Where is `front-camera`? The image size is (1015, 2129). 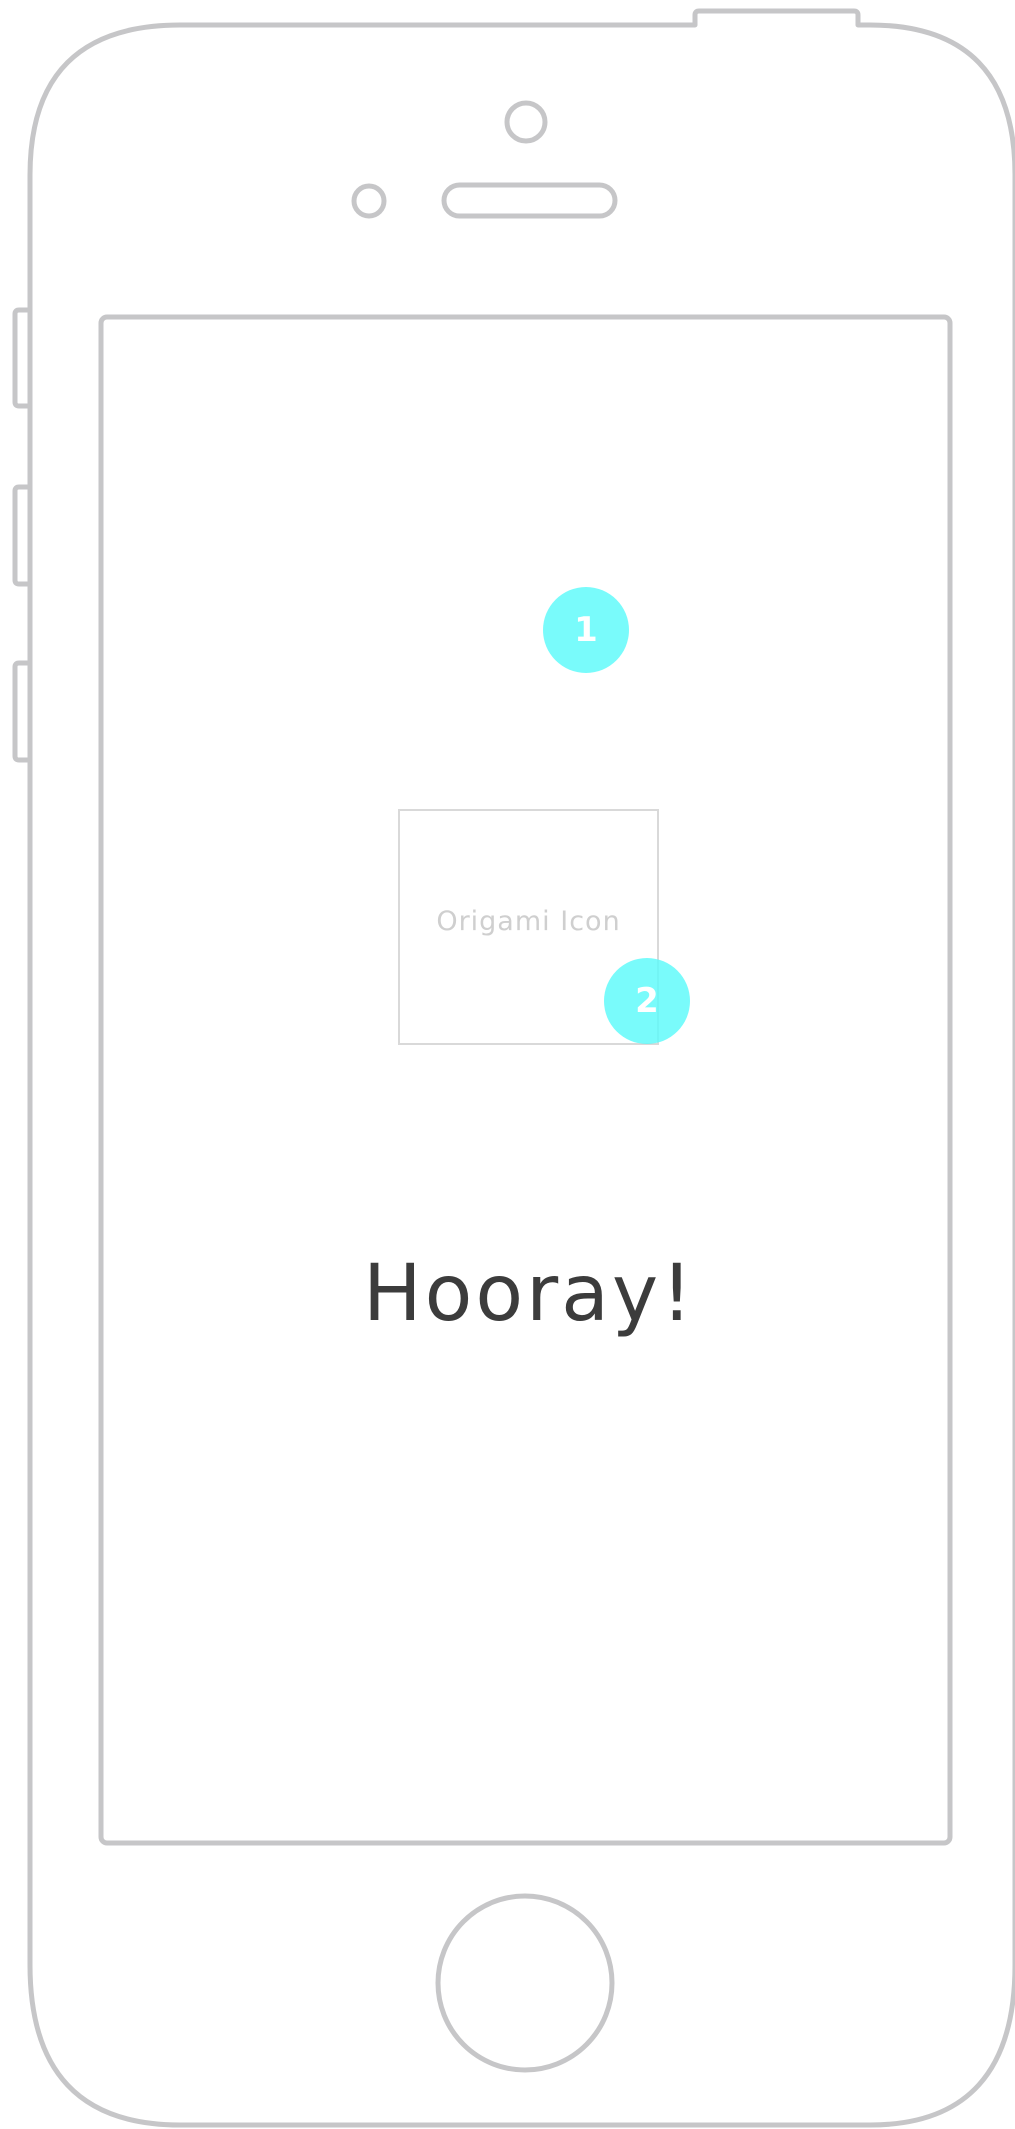 front-camera is located at coordinates (526, 122).